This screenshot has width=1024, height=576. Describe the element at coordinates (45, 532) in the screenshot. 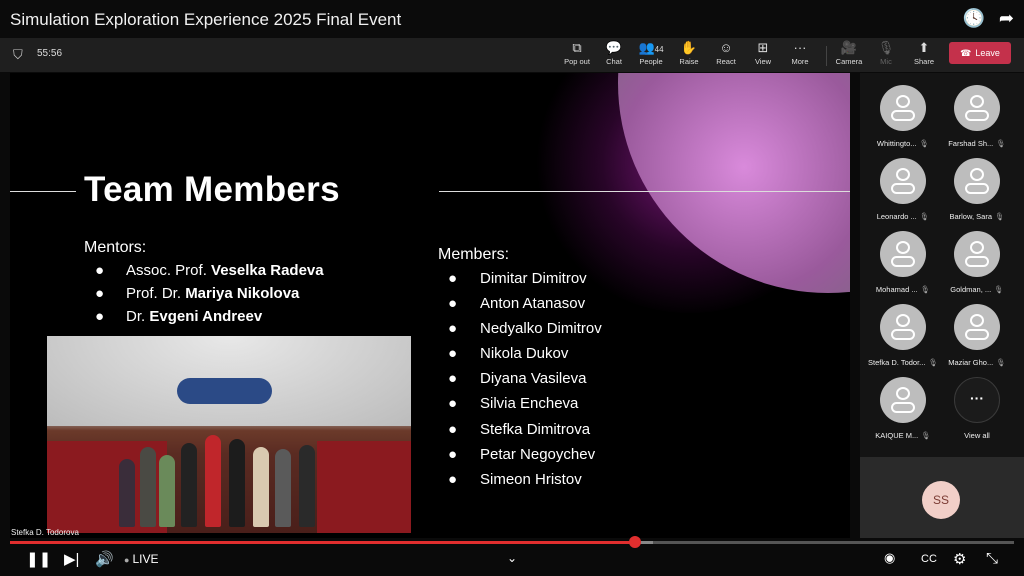

I see `presenter-caption: Stefka D. Todorova` at that location.